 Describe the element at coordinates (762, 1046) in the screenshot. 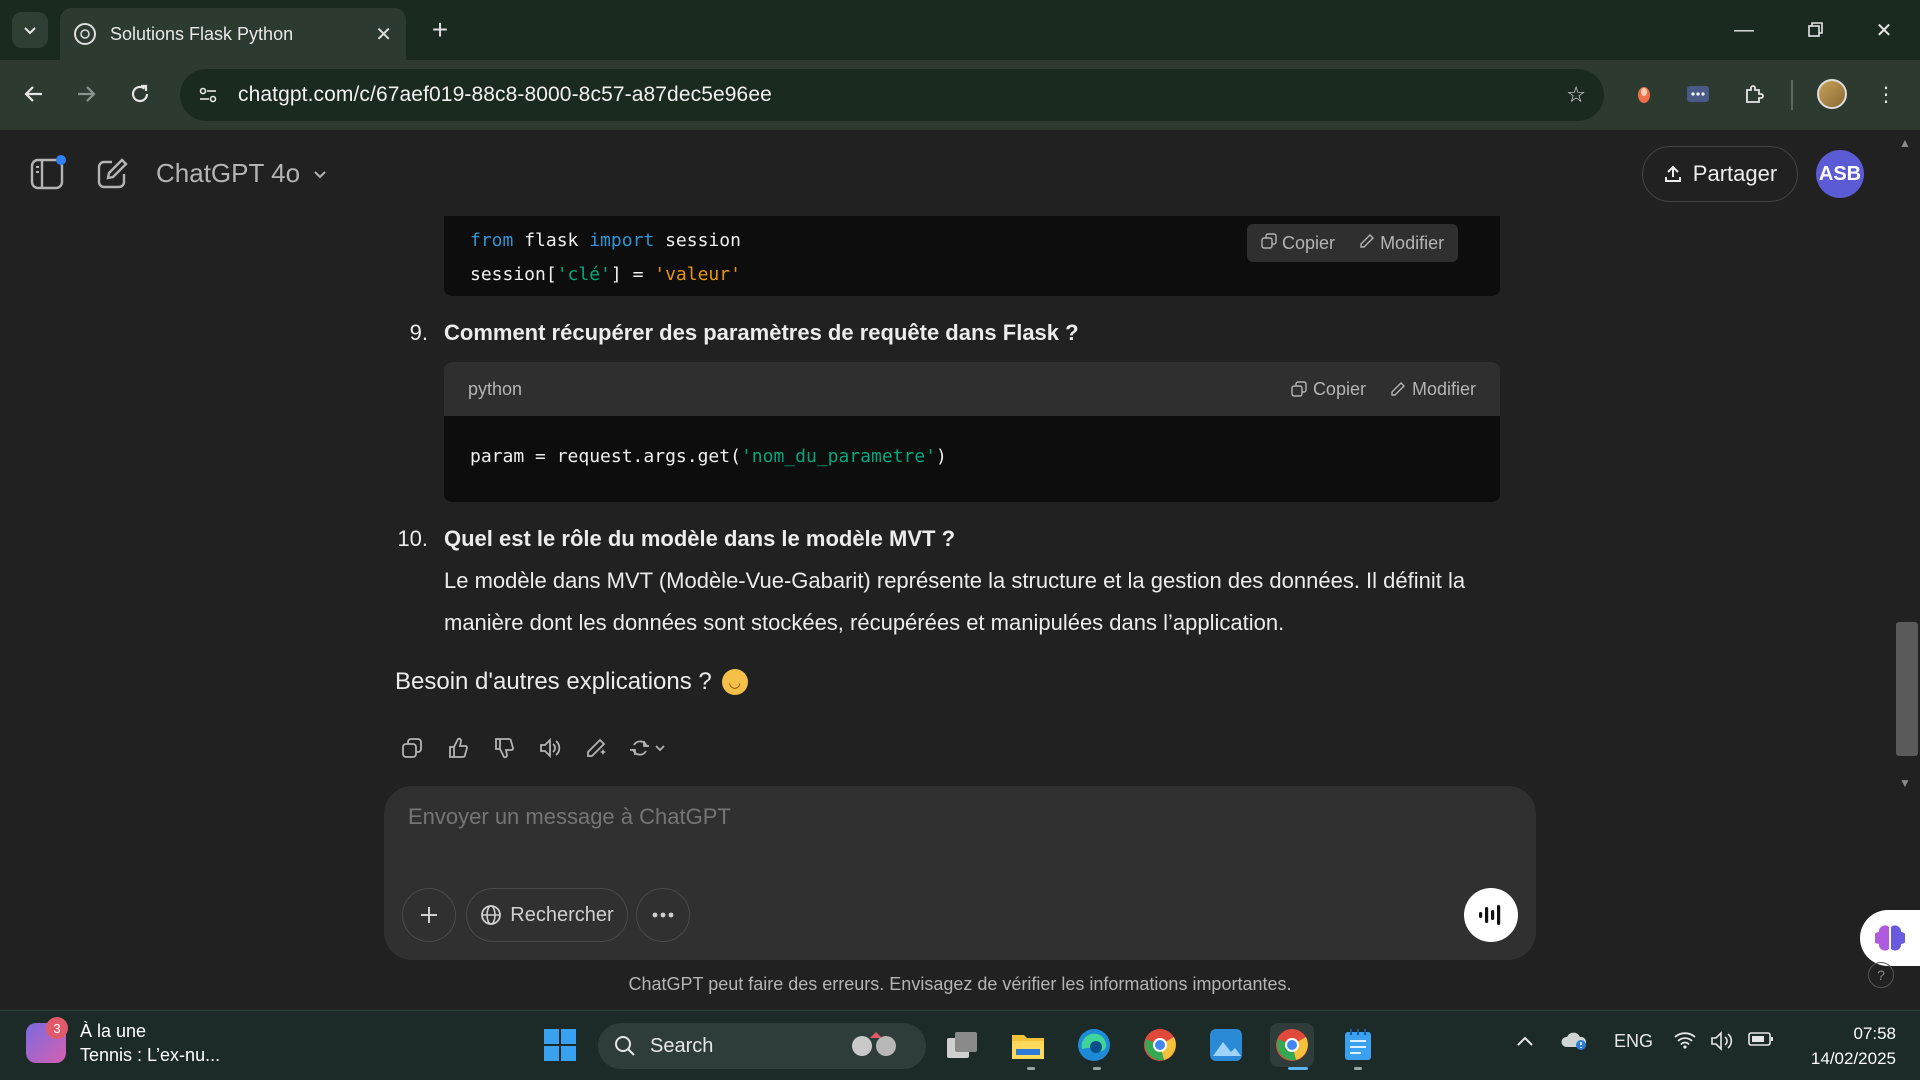

I see `taskbar-search: Search` at that location.